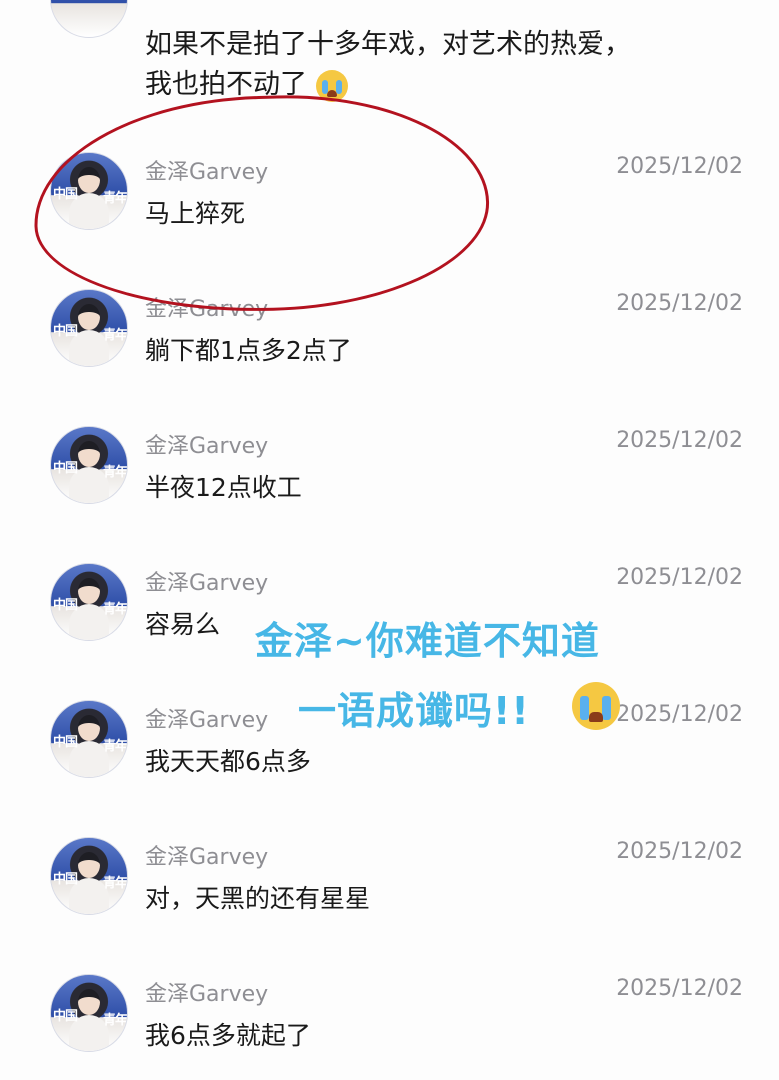 The width and height of the screenshot is (779, 1080). What do you see at coordinates (228, 1035) in the screenshot?
I see `comment-text: 我6点多就起了` at bounding box center [228, 1035].